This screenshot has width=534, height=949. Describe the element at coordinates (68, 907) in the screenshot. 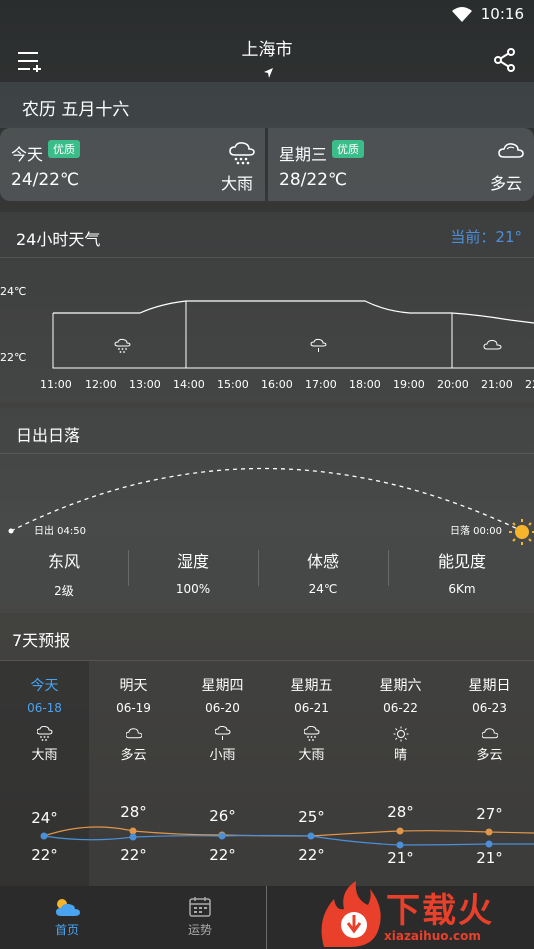

I see `weather-home-icon` at that location.